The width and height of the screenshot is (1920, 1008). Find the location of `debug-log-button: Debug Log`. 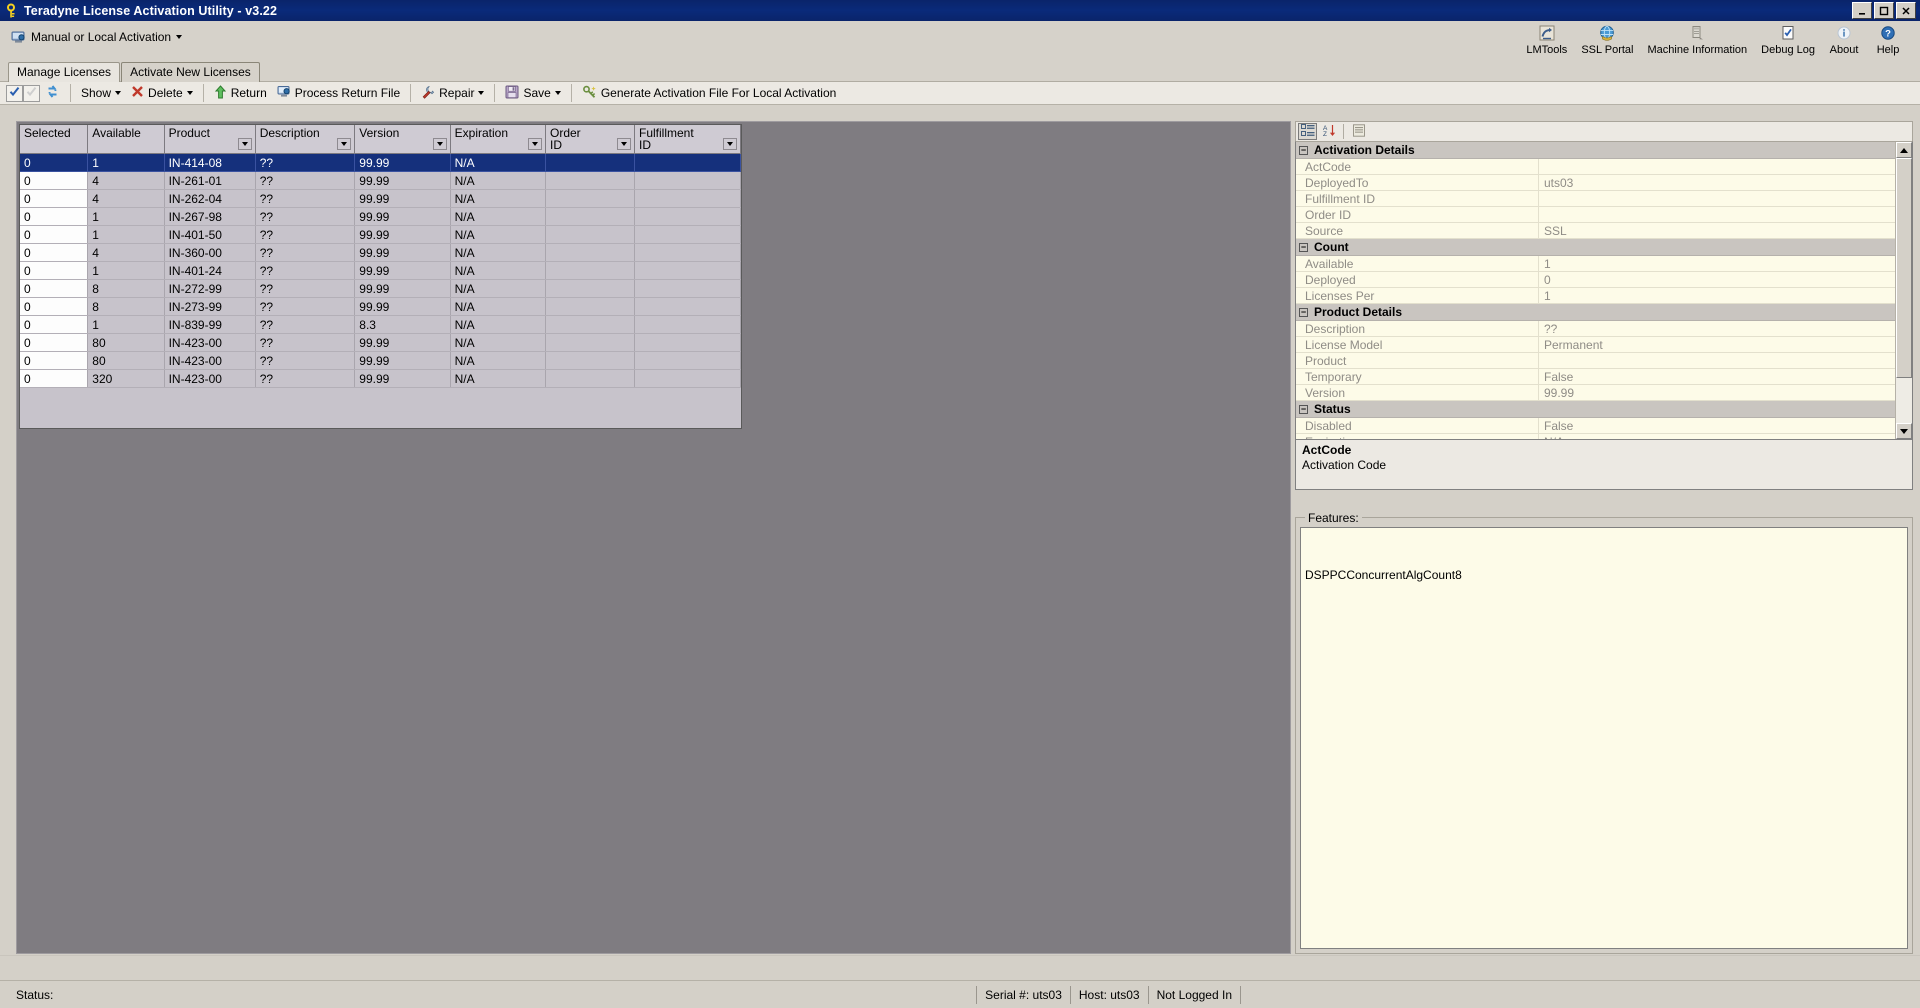

debug-log-button: Debug Log is located at coordinates (1788, 39).